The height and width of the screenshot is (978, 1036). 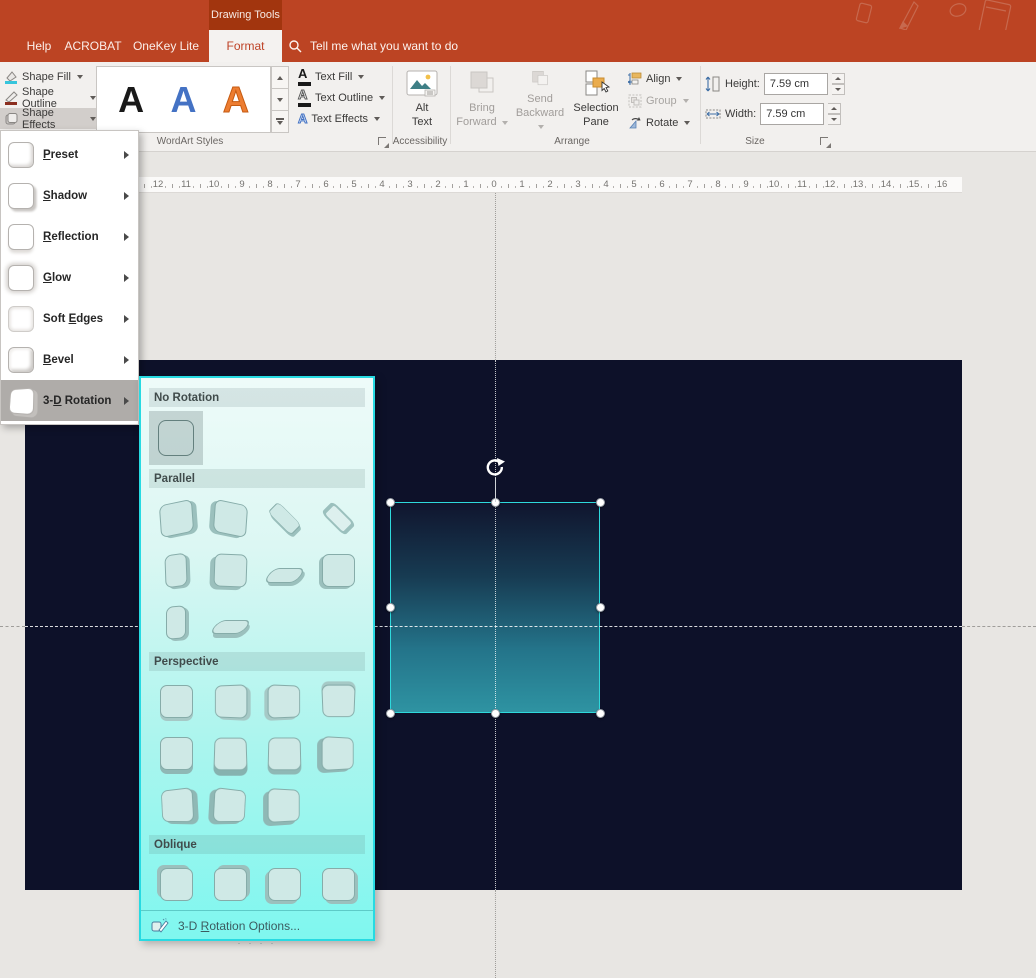 What do you see at coordinates (131, 99) in the screenshot?
I see `wordart-style-black: A` at bounding box center [131, 99].